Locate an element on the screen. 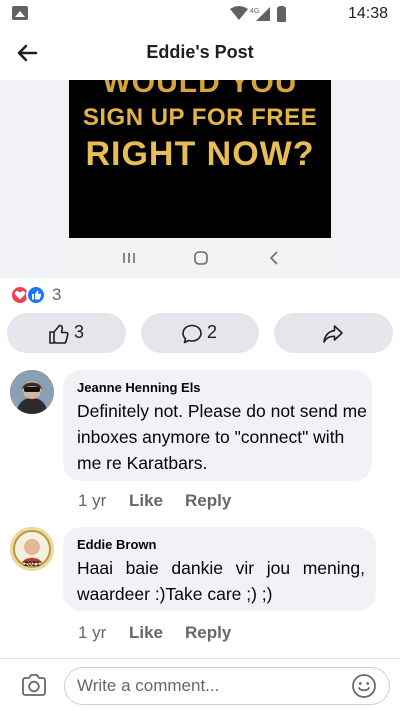  reaction-count: 3 is located at coordinates (57, 294).